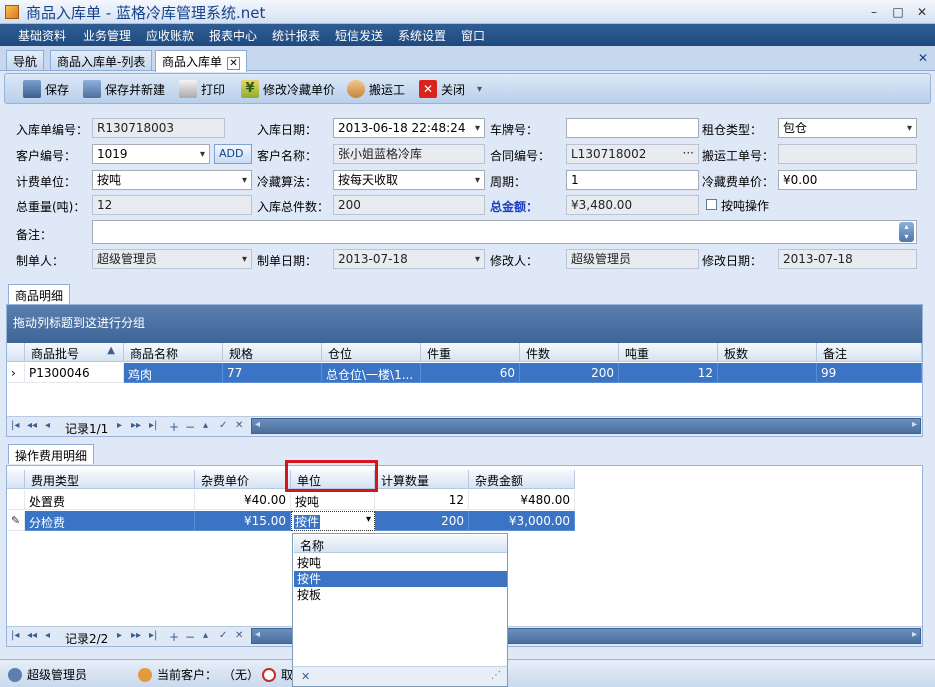  What do you see at coordinates (173, 373) in the screenshot?
I see `table-cell: 鸡肉` at bounding box center [173, 373].